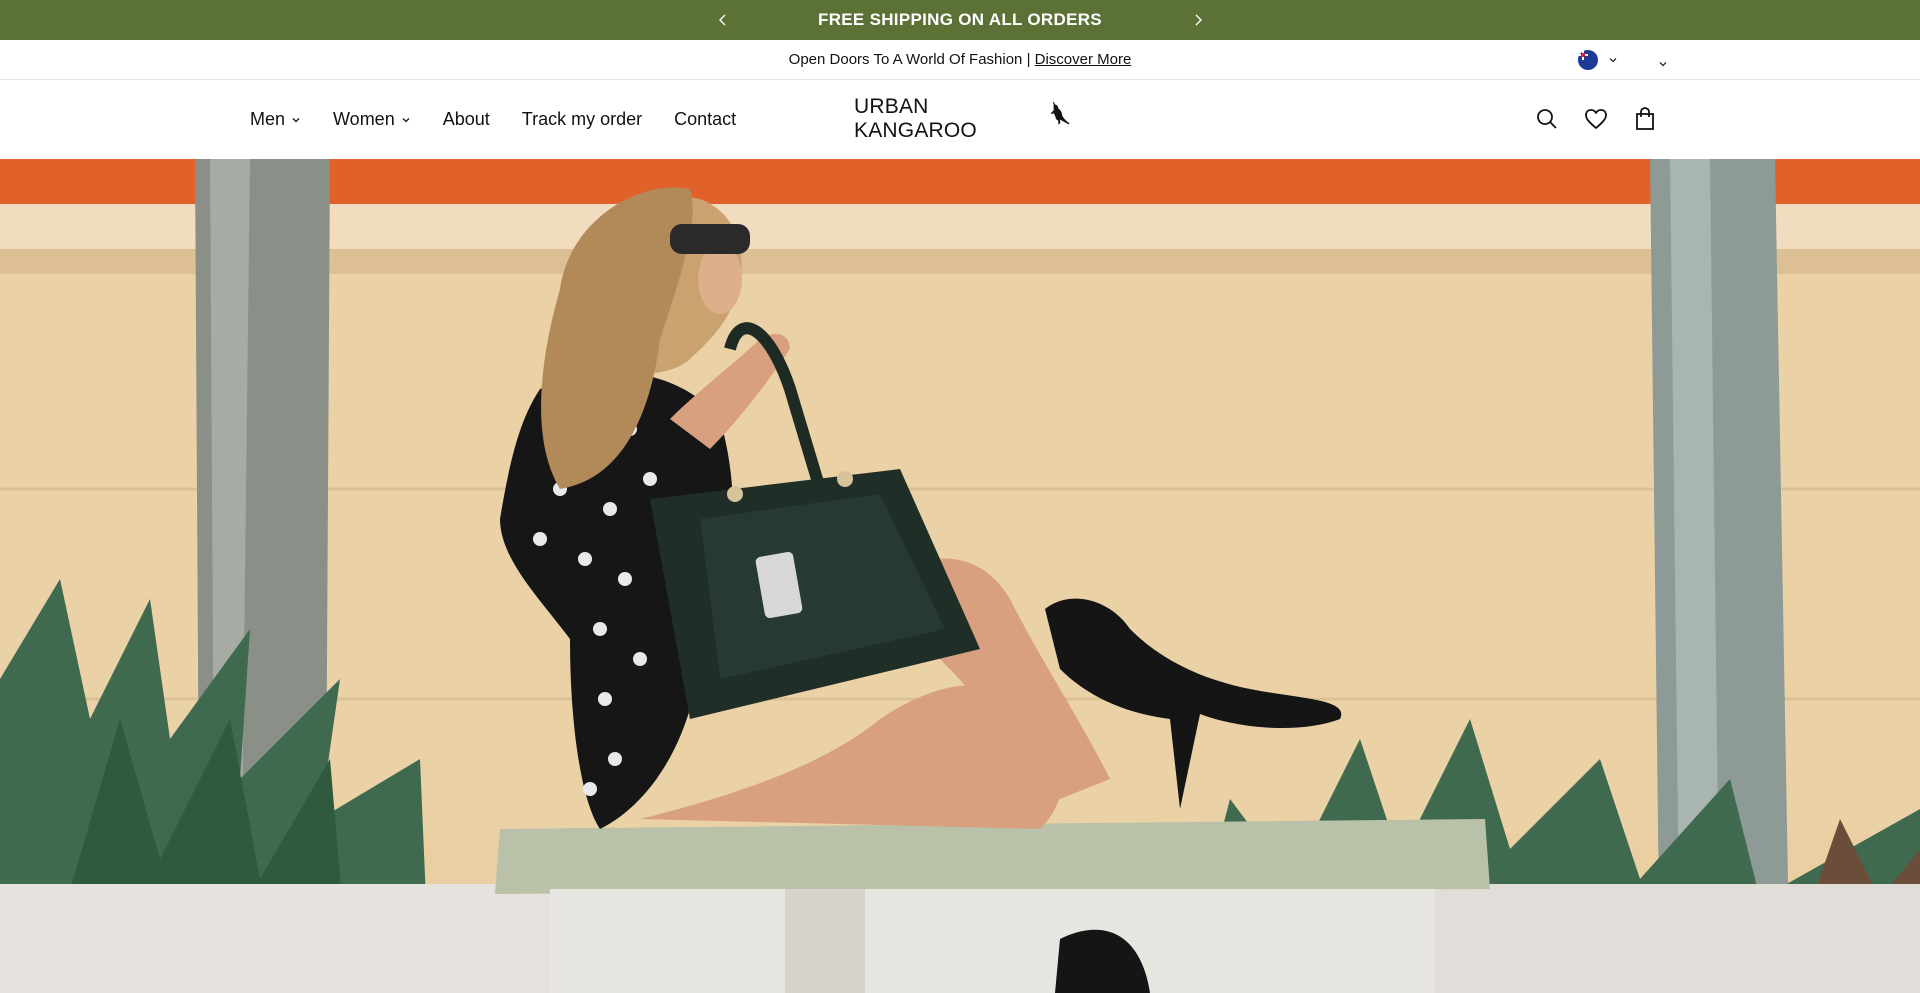  What do you see at coordinates (723, 20) in the screenshot?
I see `chevron-left-icon` at bounding box center [723, 20].